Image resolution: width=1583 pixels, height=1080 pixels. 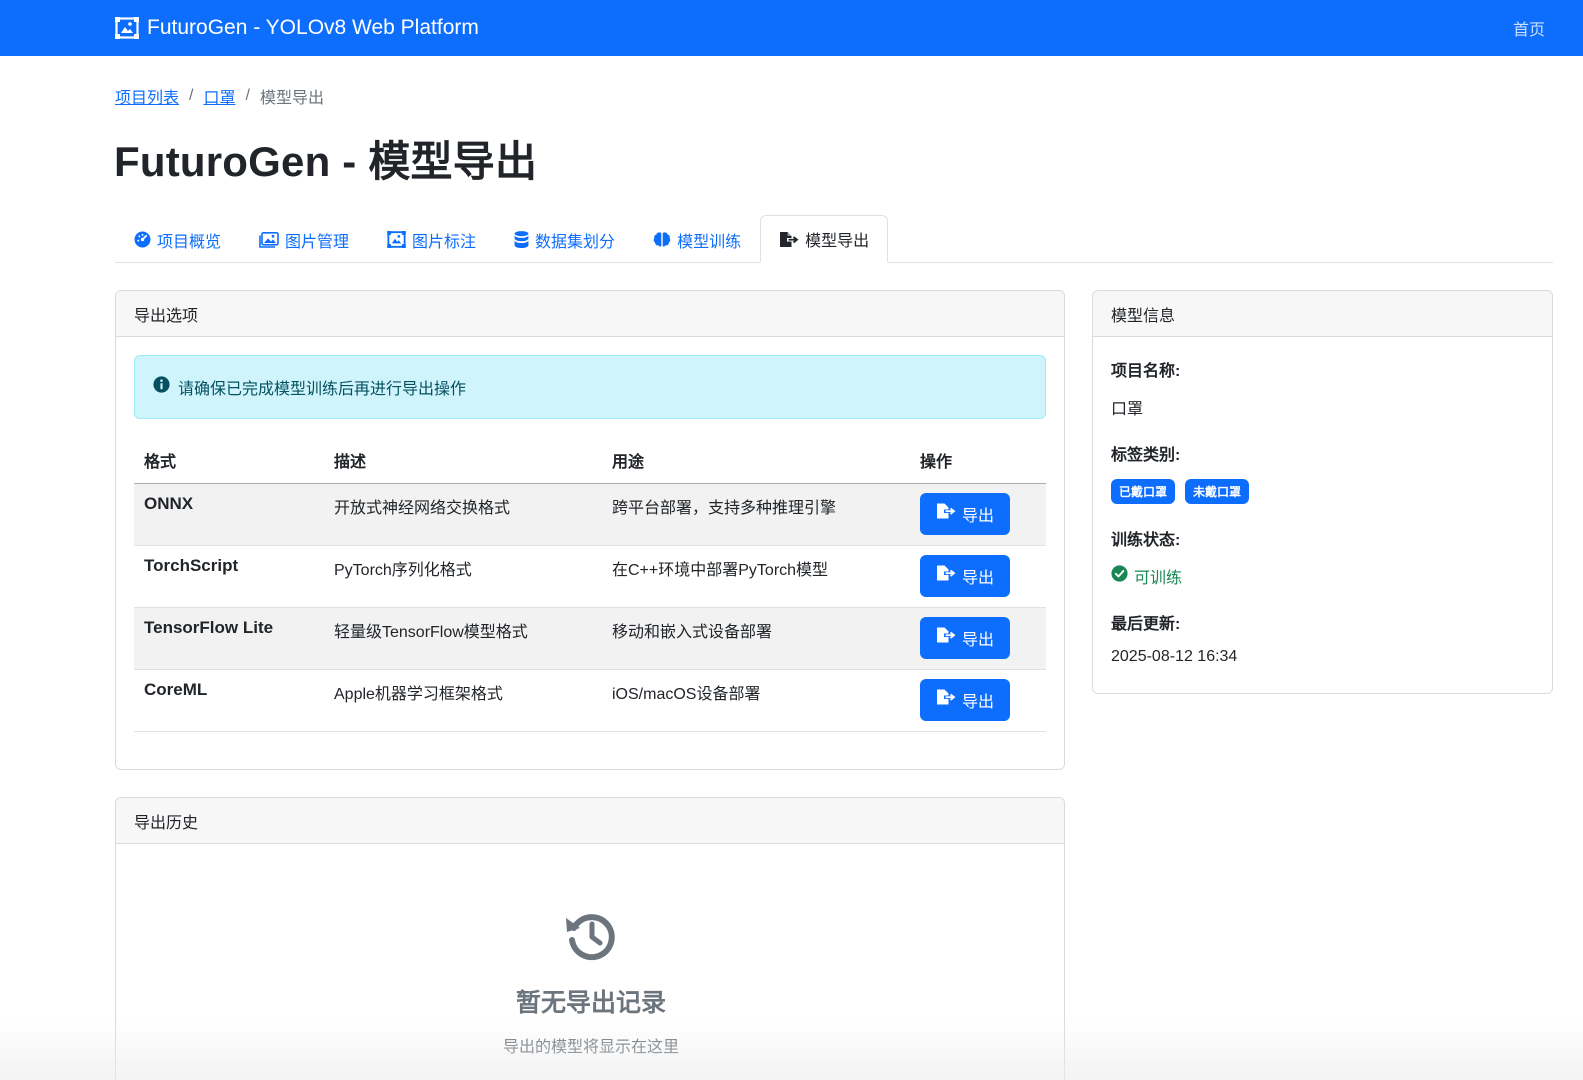 What do you see at coordinates (1146, 540) in the screenshot?
I see `status-label: 训练状态:` at bounding box center [1146, 540].